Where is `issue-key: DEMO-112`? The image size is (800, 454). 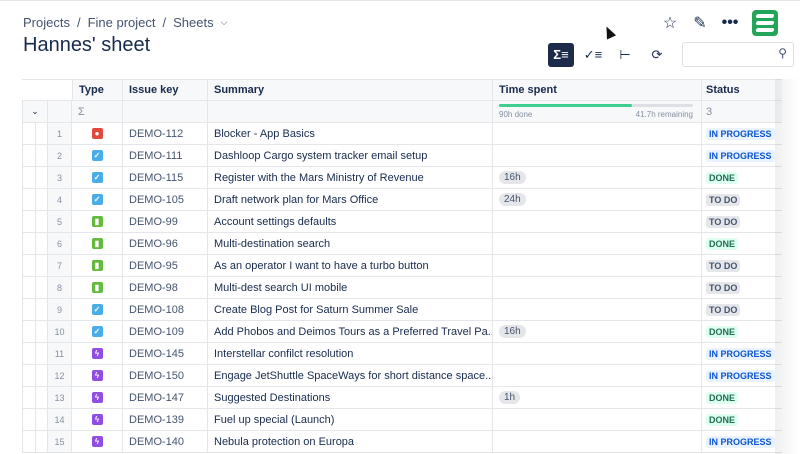 issue-key: DEMO-112 is located at coordinates (165, 133).